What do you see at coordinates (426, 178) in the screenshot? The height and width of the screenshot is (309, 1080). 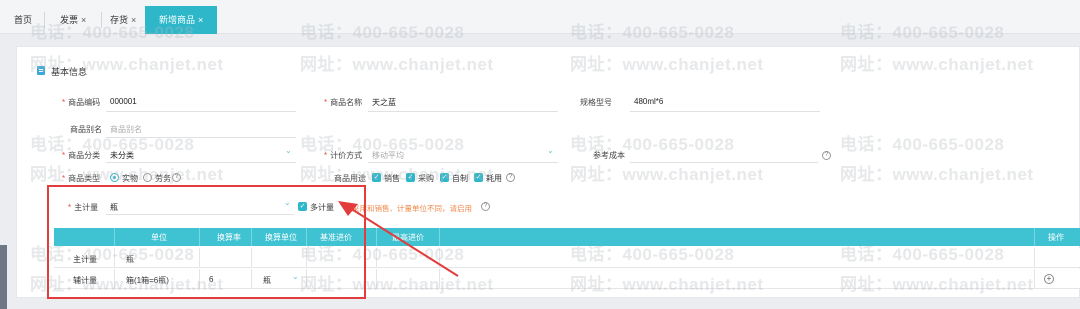 I see `usage-option-purchase: 采购` at bounding box center [426, 178].